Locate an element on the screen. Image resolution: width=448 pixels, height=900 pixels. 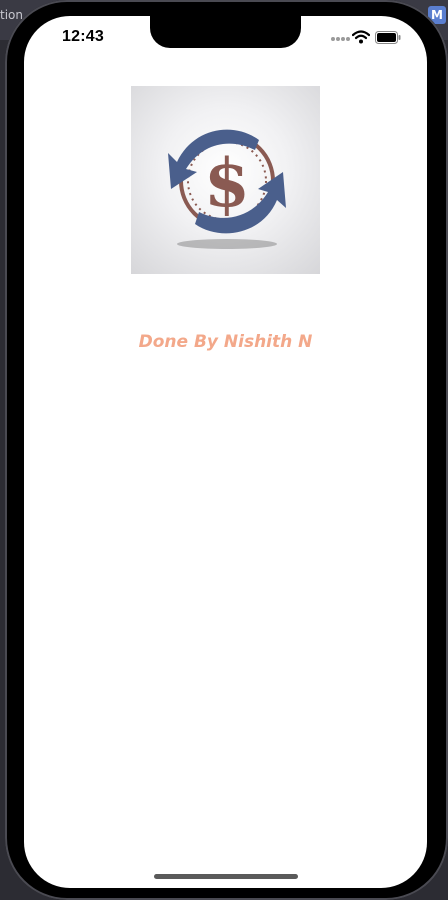
app-logo: $ is located at coordinates (225, 180).